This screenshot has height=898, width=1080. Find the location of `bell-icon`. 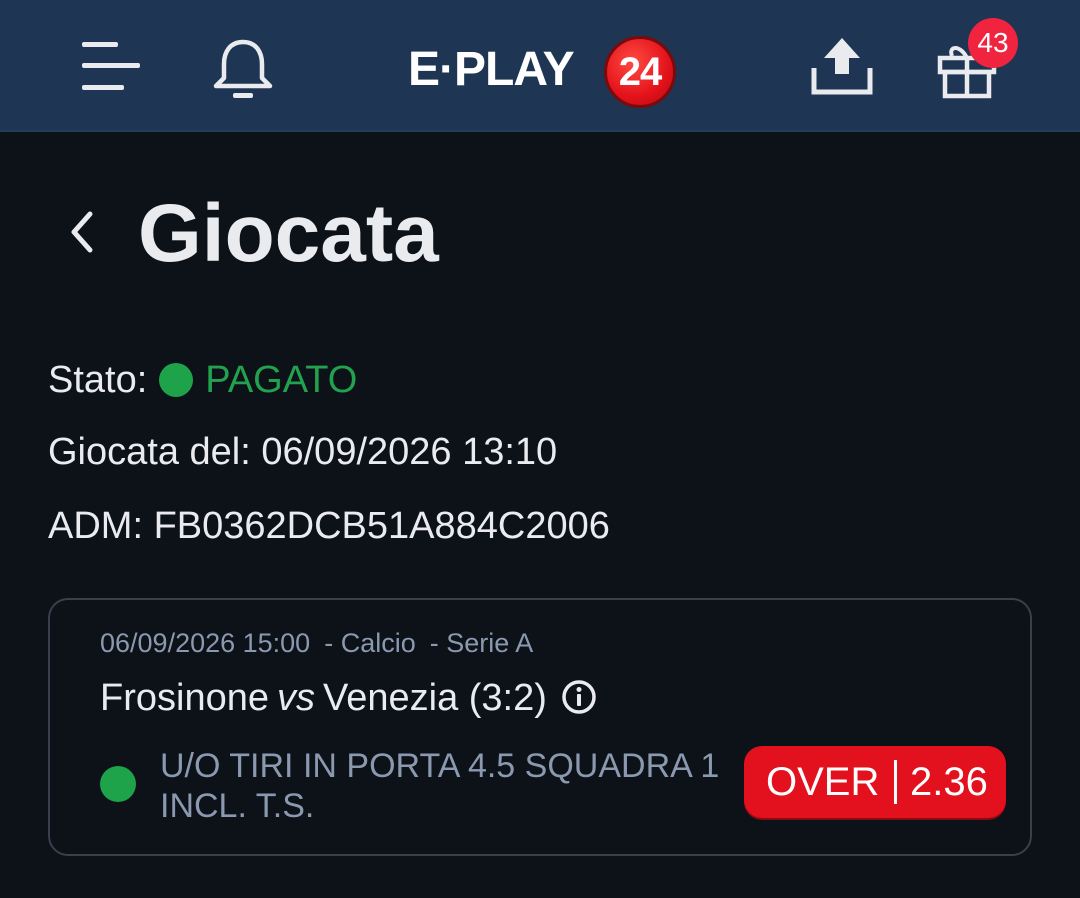

bell-icon is located at coordinates (243, 69).